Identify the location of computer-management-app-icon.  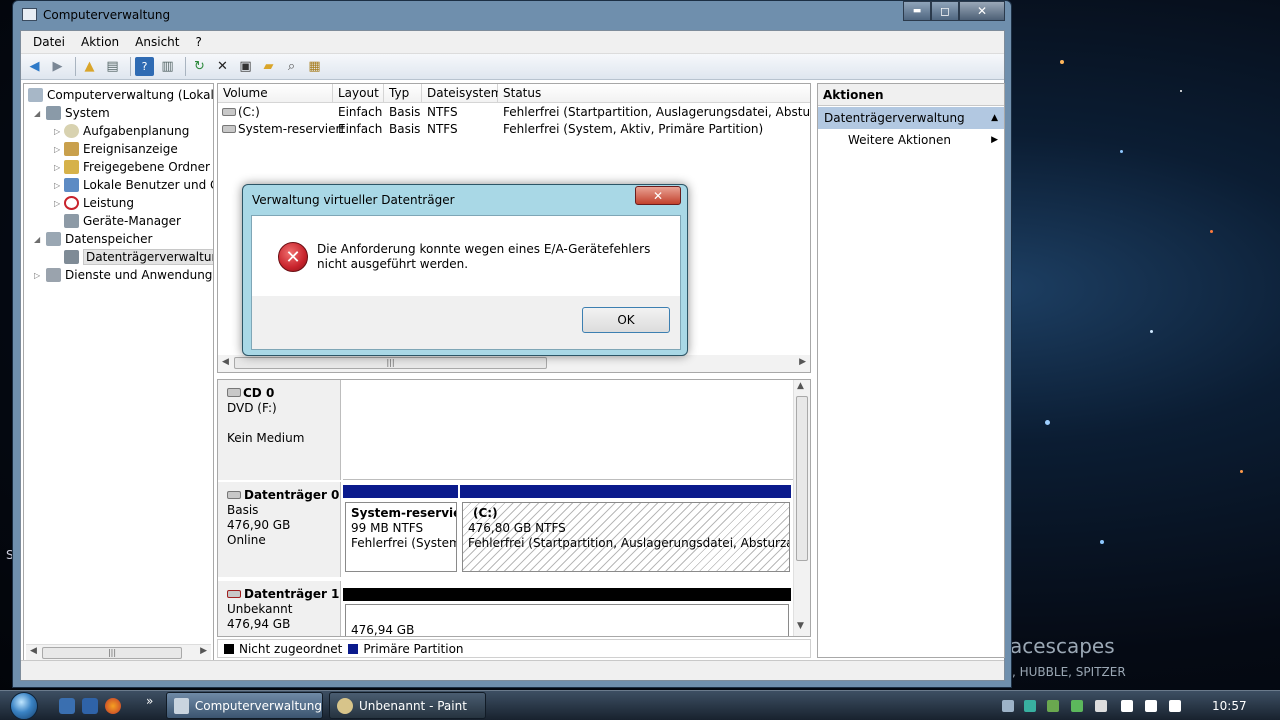
(181, 705).